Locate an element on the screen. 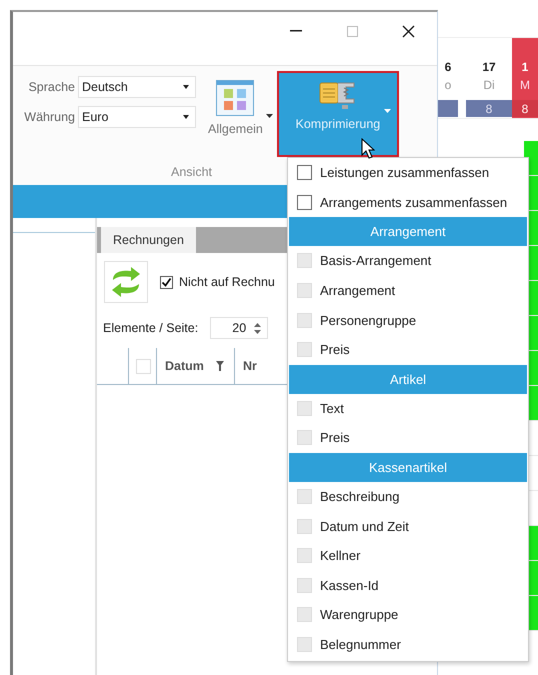 This screenshot has height=675, width=538. tab: Rechnungen is located at coordinates (148, 240).